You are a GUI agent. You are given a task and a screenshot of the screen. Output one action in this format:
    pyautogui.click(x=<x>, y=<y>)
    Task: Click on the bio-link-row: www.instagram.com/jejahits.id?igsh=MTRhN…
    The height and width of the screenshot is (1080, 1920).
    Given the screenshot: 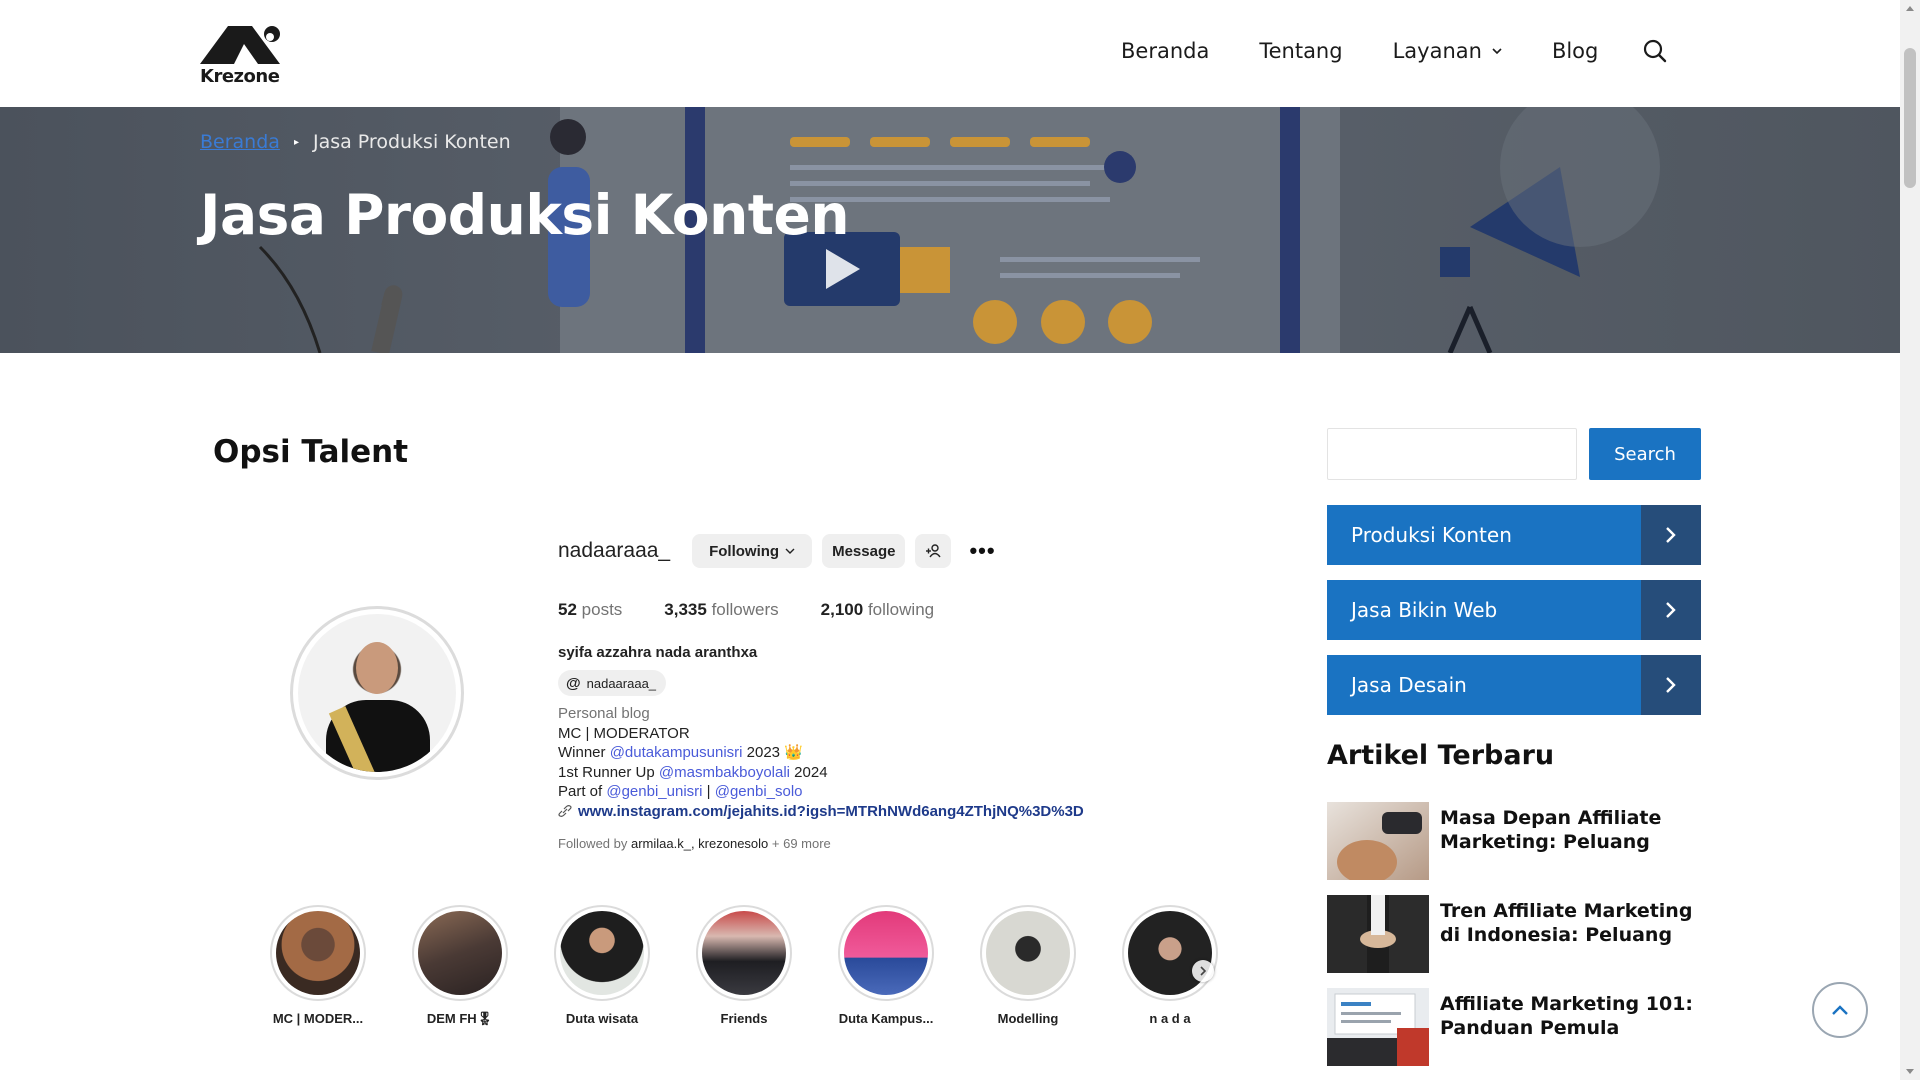 What is the action you would take?
    pyautogui.click(x=821, y=812)
    